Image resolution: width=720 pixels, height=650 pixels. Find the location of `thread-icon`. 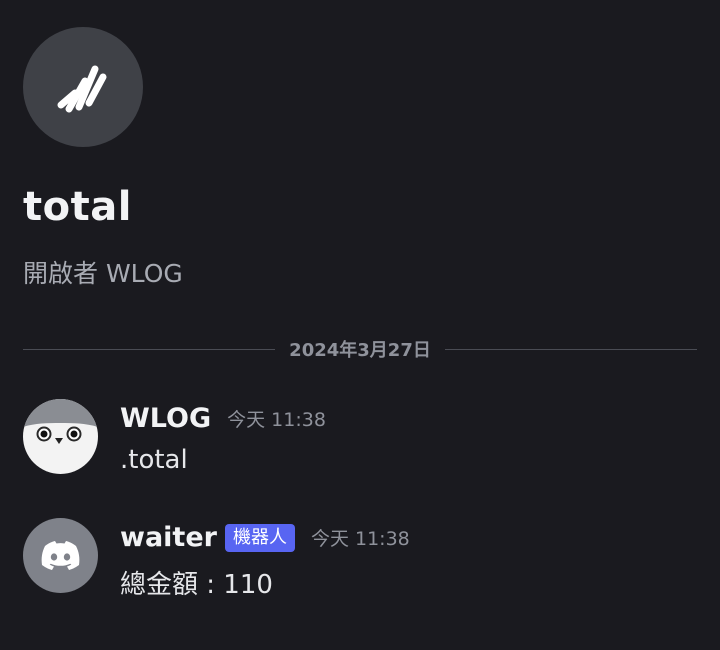

thread-icon is located at coordinates (82, 89).